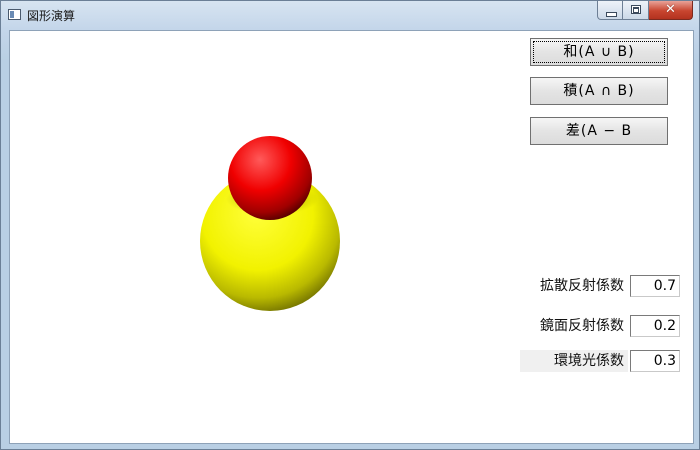 The image size is (700, 450). I want to click on diffuse-input: 0.7, so click(655, 286).